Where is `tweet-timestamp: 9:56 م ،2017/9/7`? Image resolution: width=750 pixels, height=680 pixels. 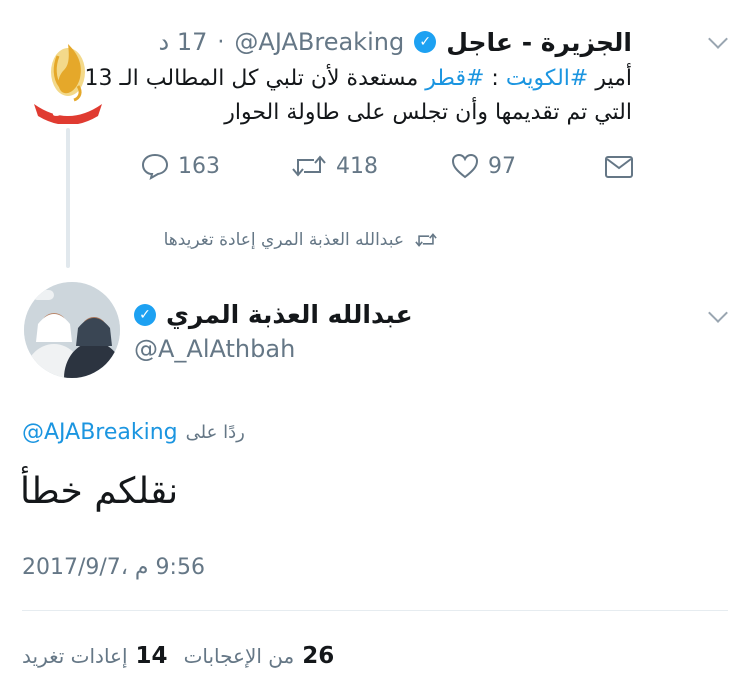
tweet-timestamp: 9:56 م ،2017/9/7 is located at coordinates (113, 567).